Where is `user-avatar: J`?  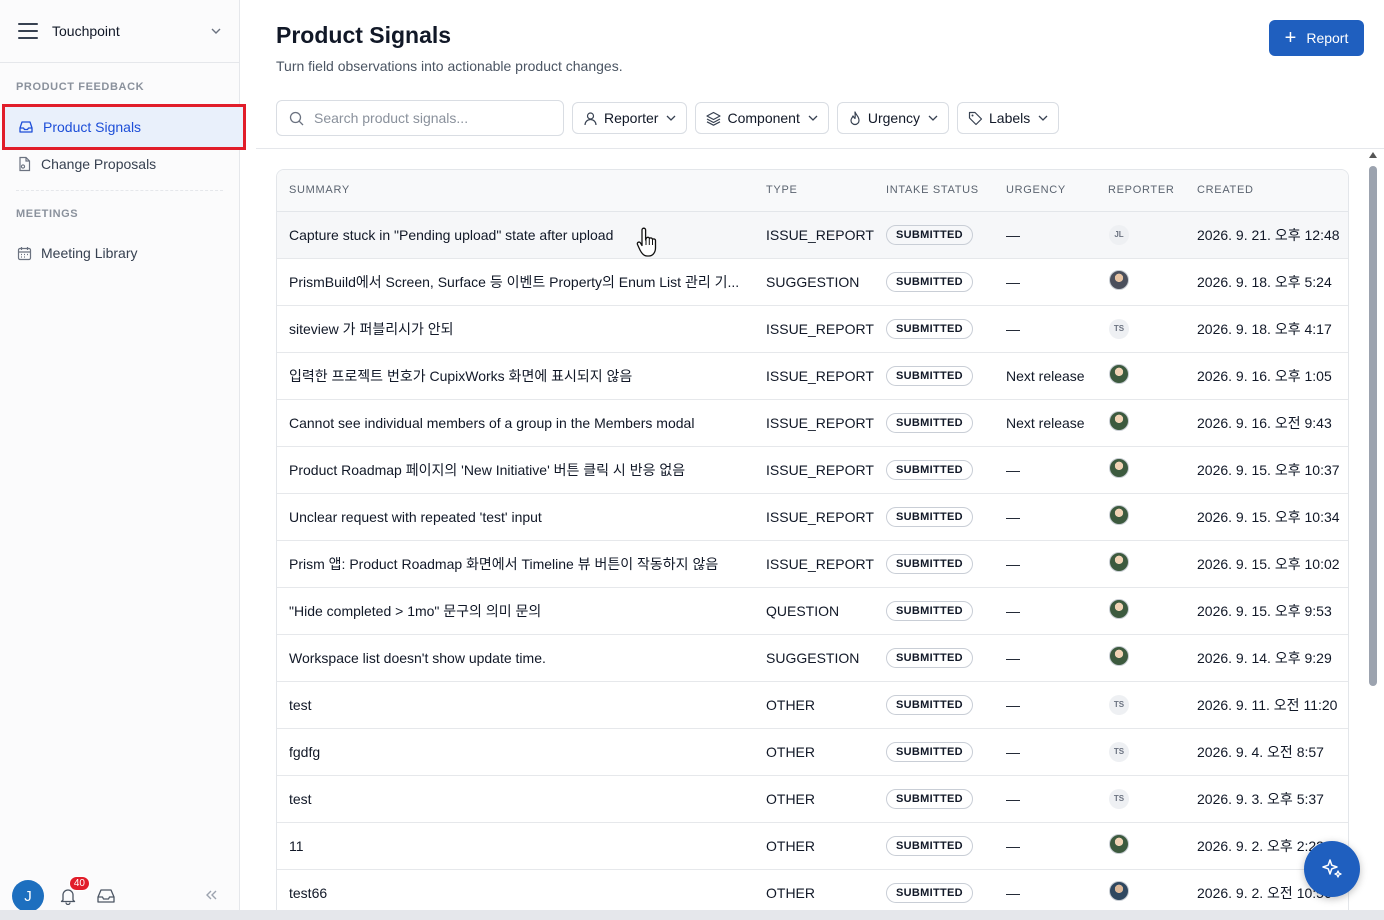
user-avatar: J is located at coordinates (28, 896).